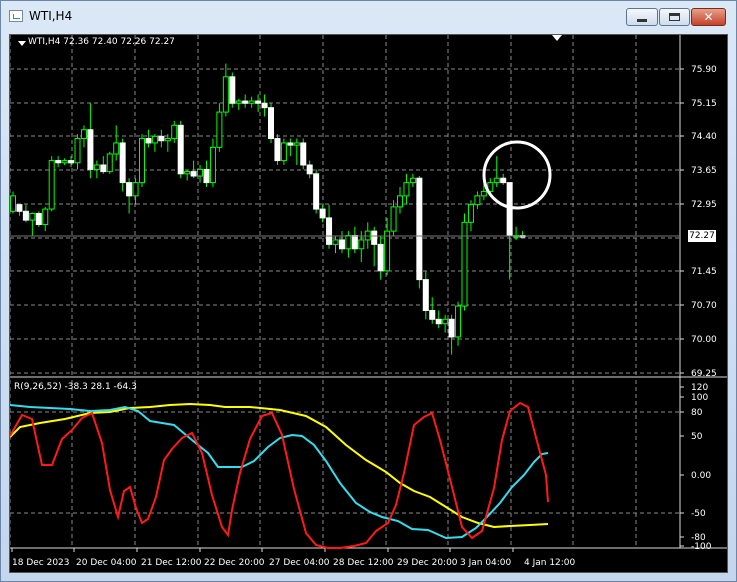 This screenshot has width=737, height=582. I want to click on minimize-button, so click(642, 17).